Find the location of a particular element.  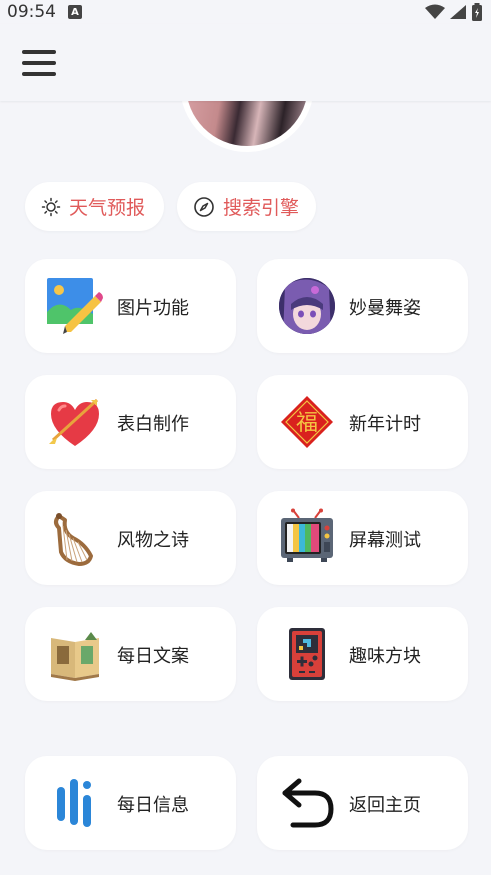

card-label: 每日信息 is located at coordinates (153, 805).